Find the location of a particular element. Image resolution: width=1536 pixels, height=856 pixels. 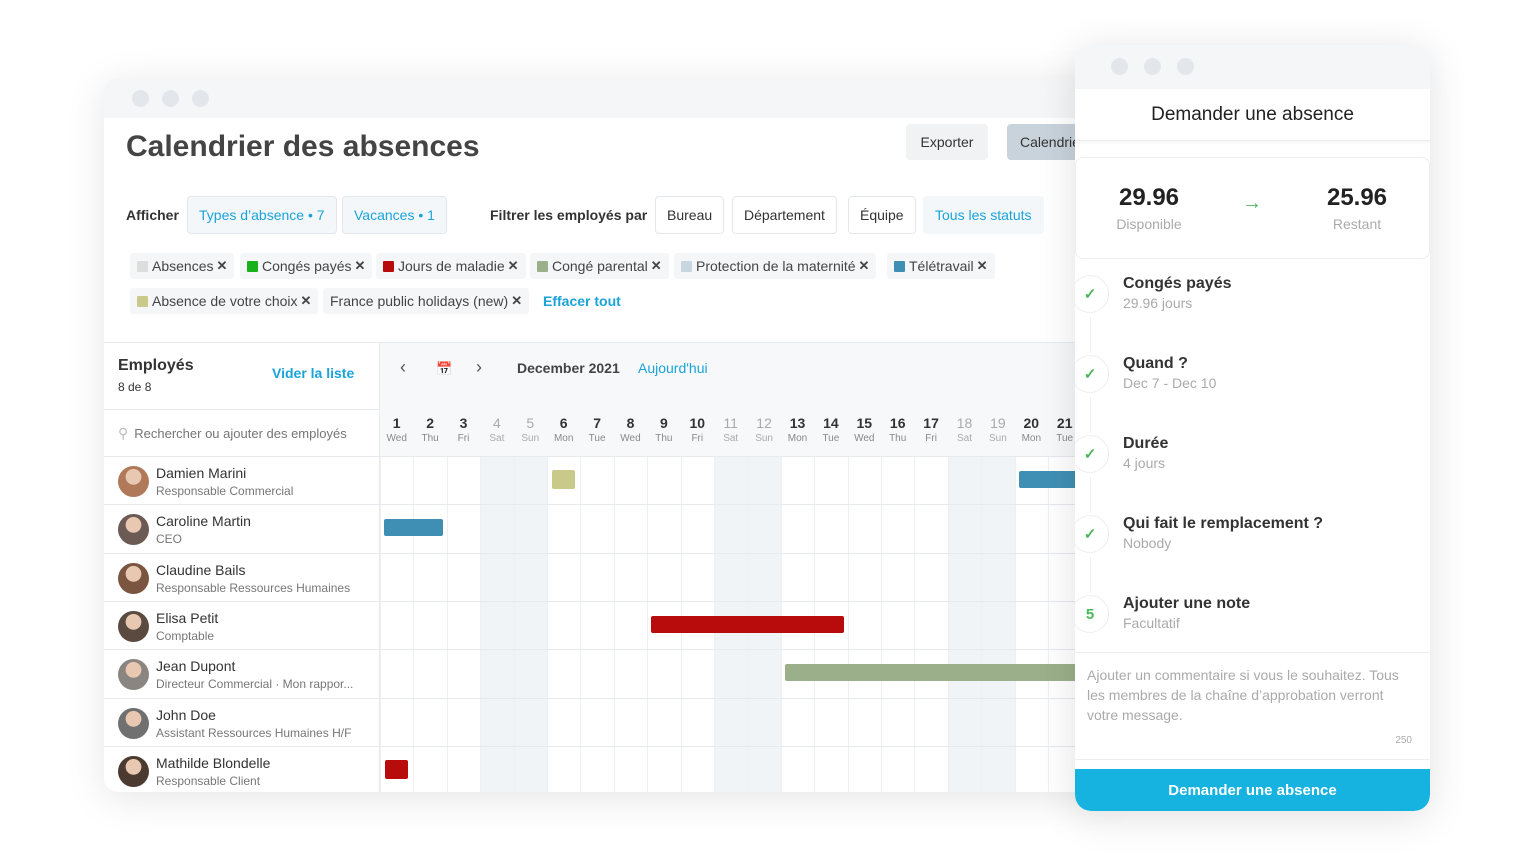

day-number: 17 is located at coordinates (931, 423).